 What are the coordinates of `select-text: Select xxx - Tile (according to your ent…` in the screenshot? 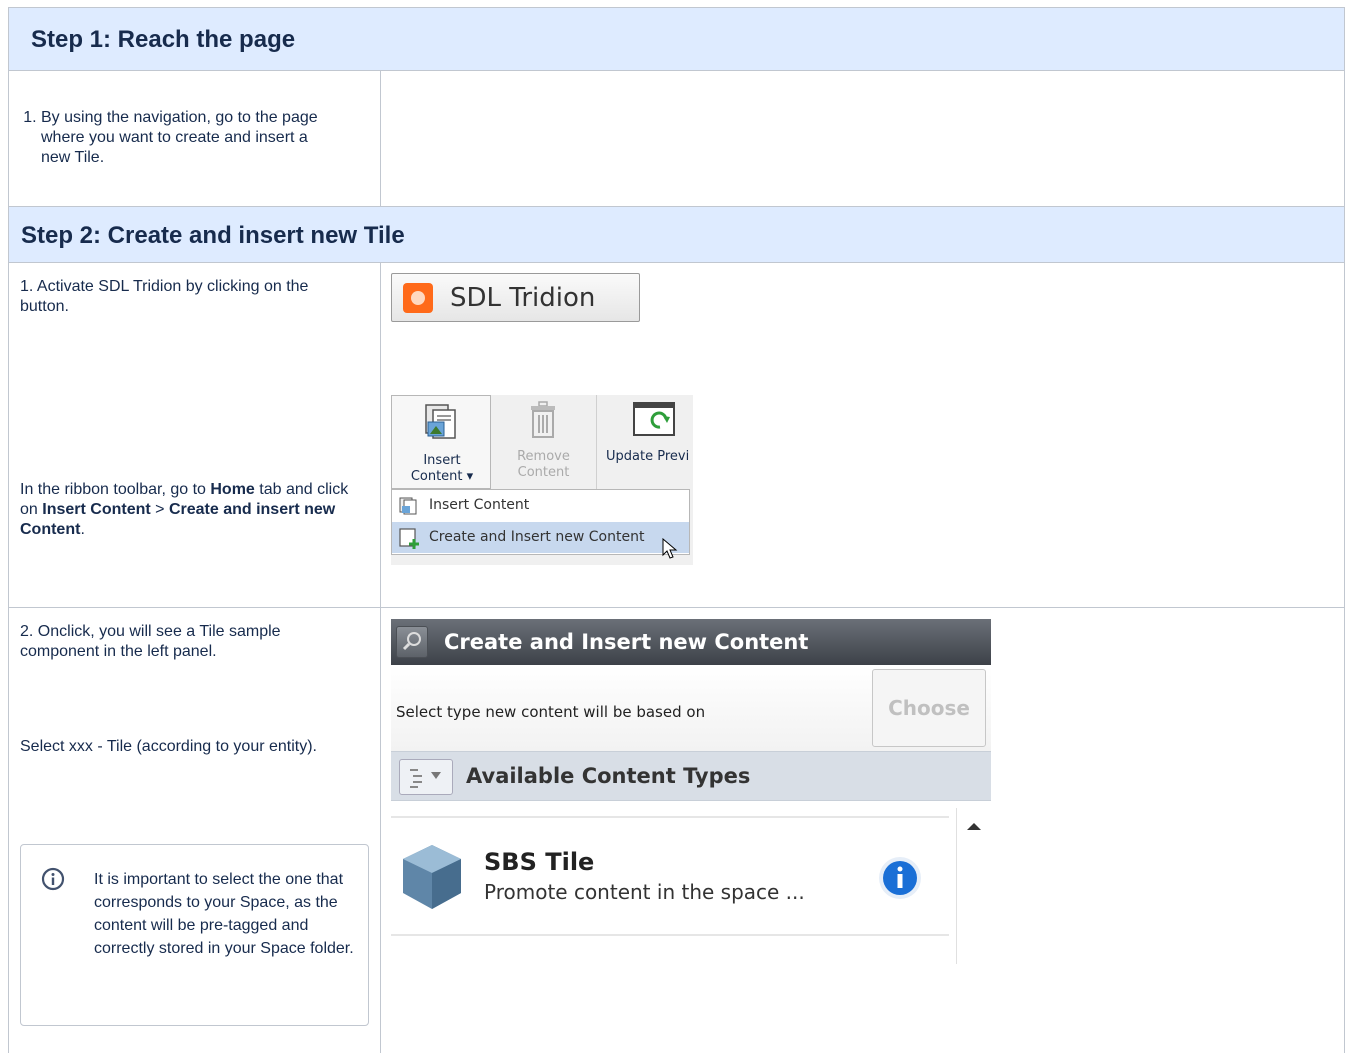 It's located at (168, 746).